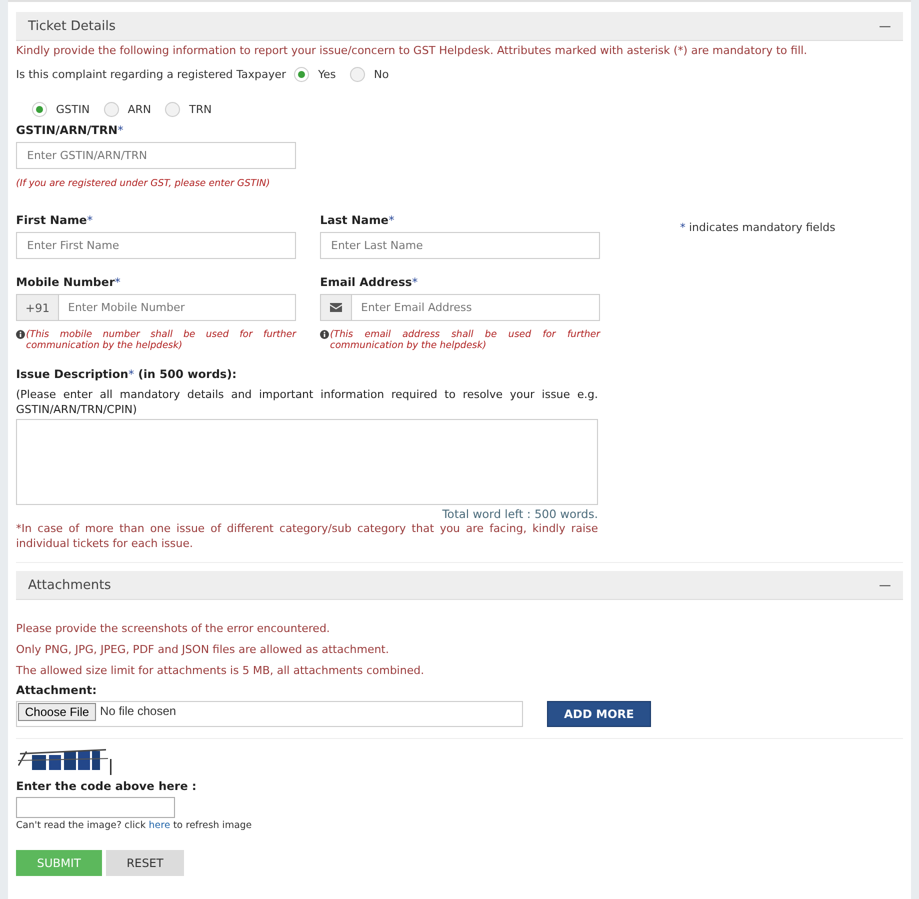 The height and width of the screenshot is (899, 919). I want to click on input-field: Enter Last Name, so click(460, 245).